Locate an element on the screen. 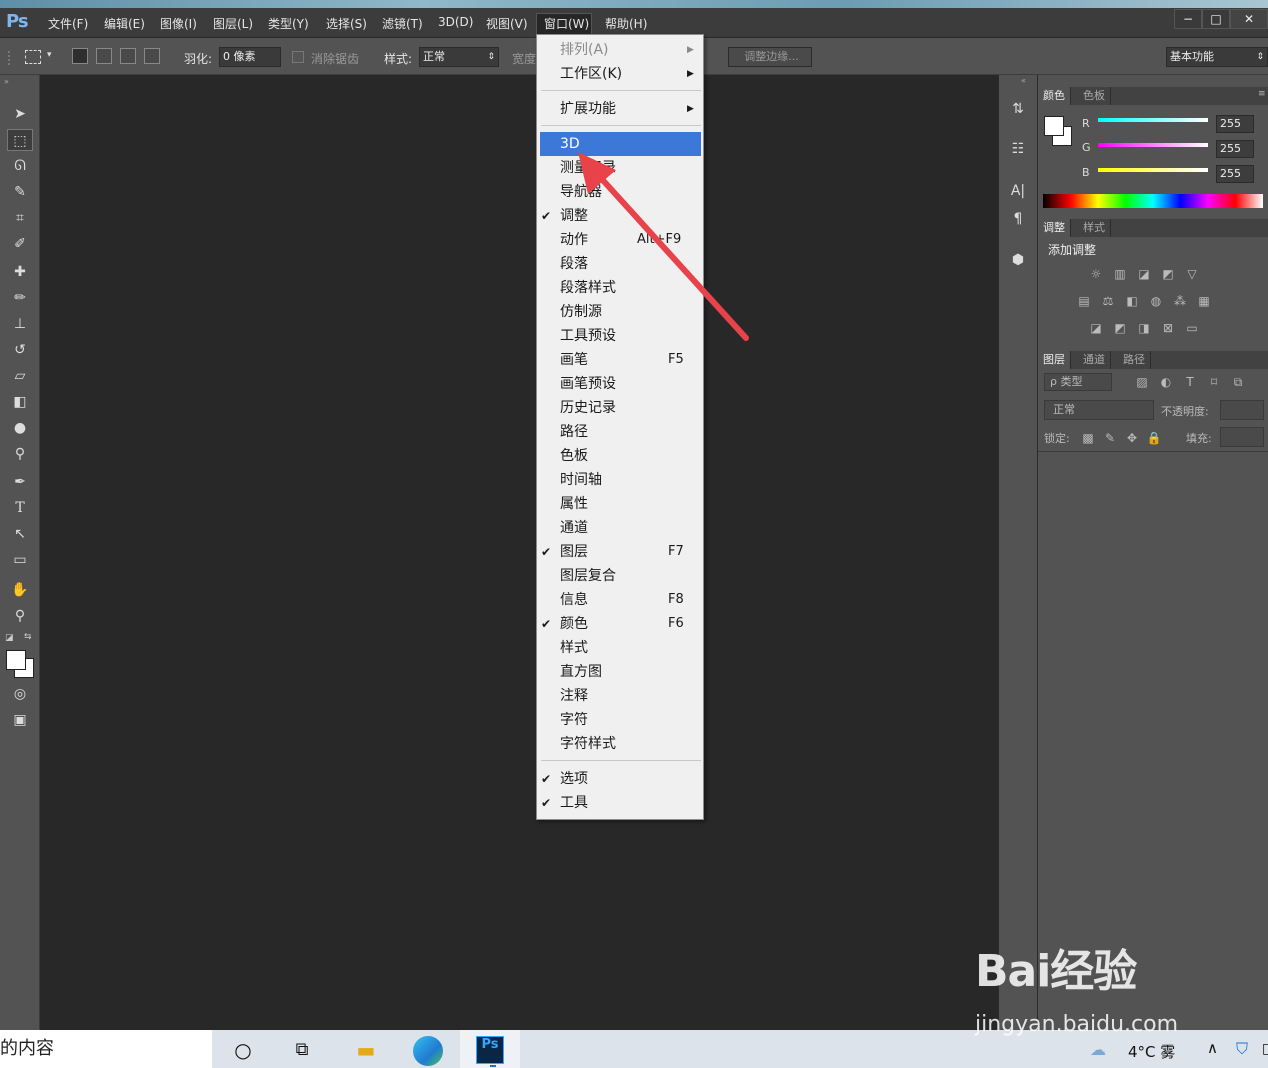  weather-text: 4°C 雾 is located at coordinates (1151, 1051).